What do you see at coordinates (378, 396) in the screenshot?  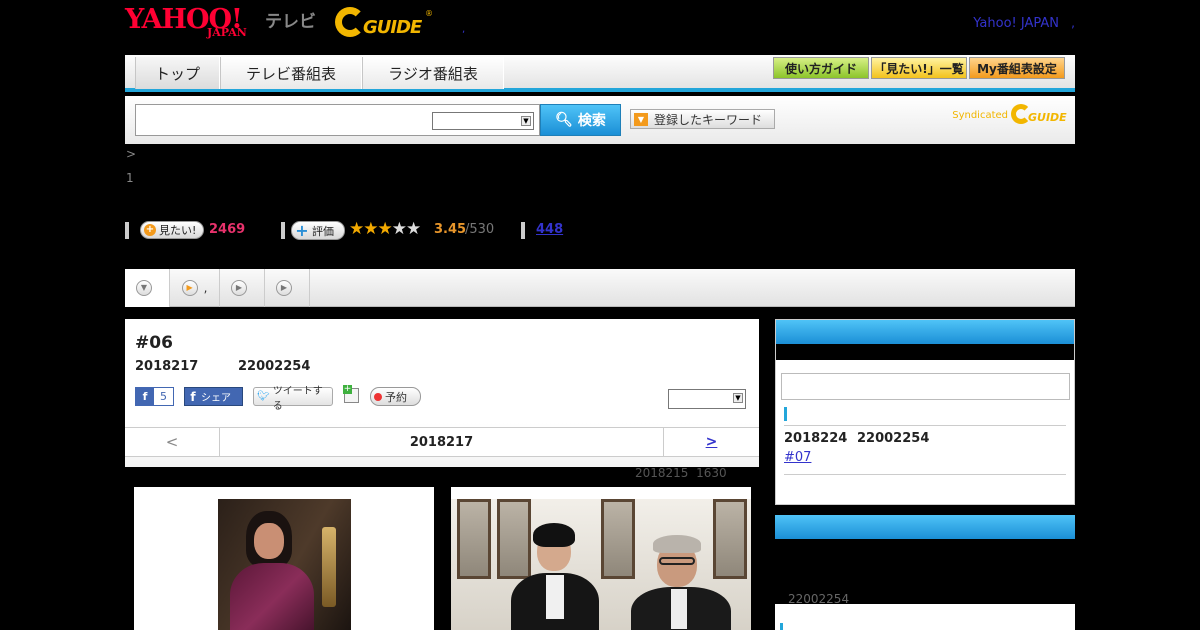 I see `record-dot-icon` at bounding box center [378, 396].